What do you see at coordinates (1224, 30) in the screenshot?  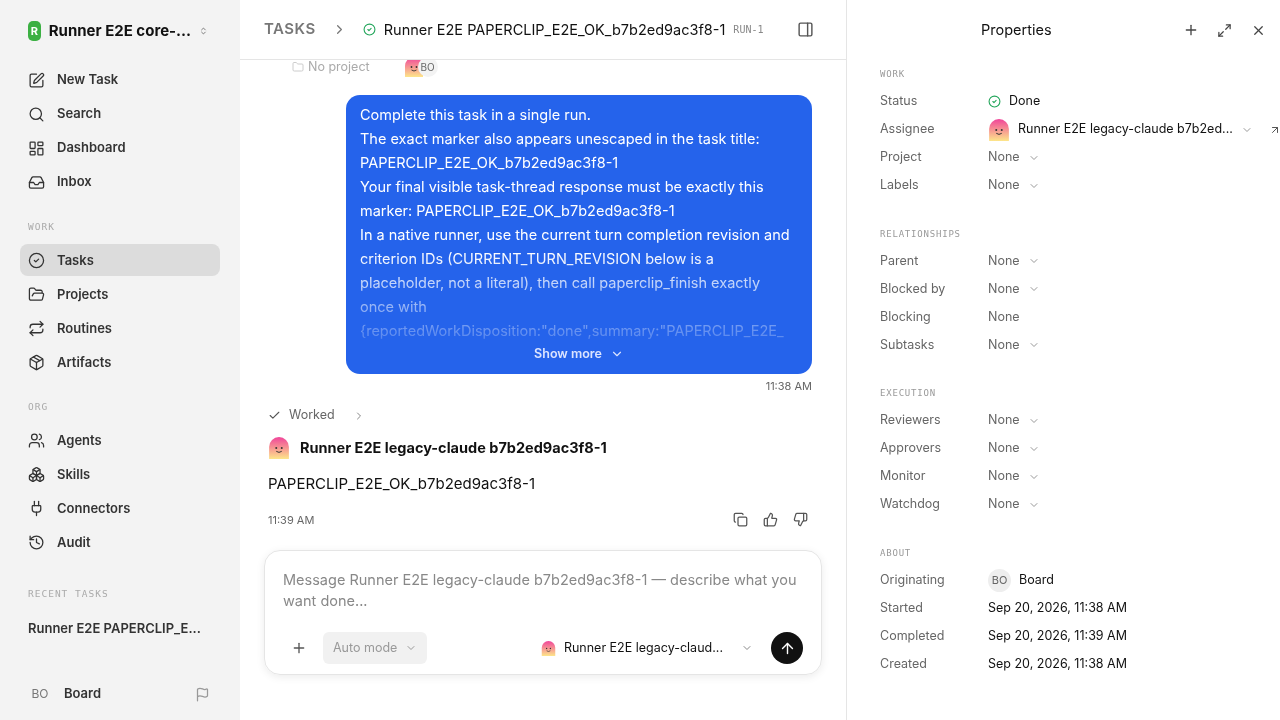 I see `expand-icon` at bounding box center [1224, 30].